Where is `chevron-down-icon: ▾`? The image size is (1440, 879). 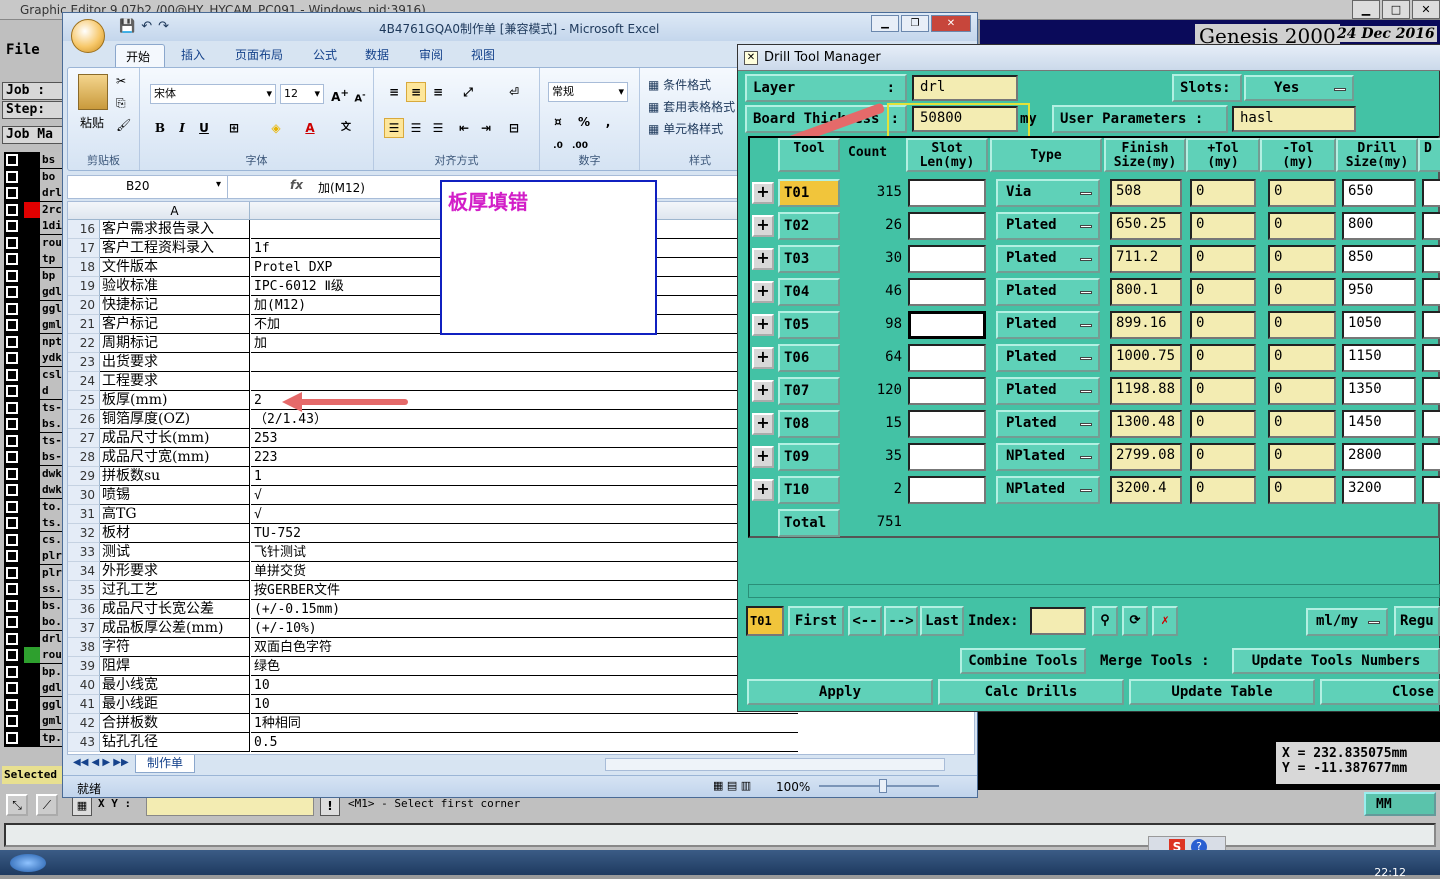 chevron-down-icon: ▾ is located at coordinates (218, 184).